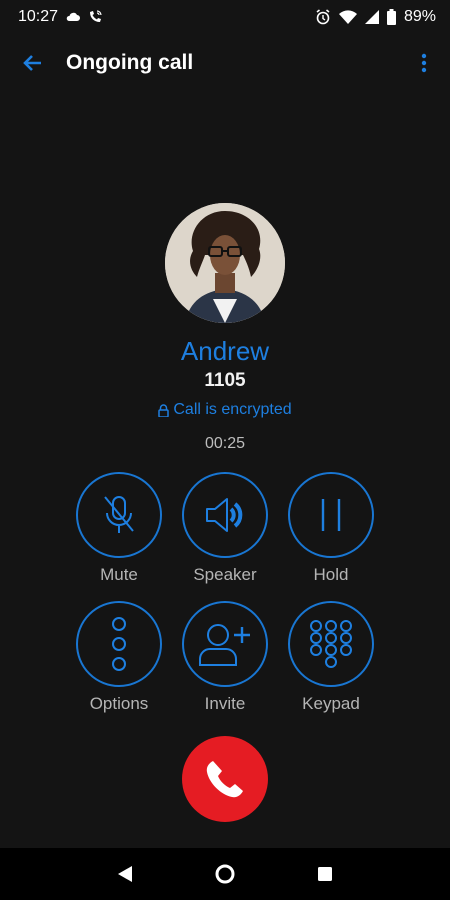  What do you see at coordinates (331, 703) in the screenshot?
I see `keypad-label: Keypad` at bounding box center [331, 703].